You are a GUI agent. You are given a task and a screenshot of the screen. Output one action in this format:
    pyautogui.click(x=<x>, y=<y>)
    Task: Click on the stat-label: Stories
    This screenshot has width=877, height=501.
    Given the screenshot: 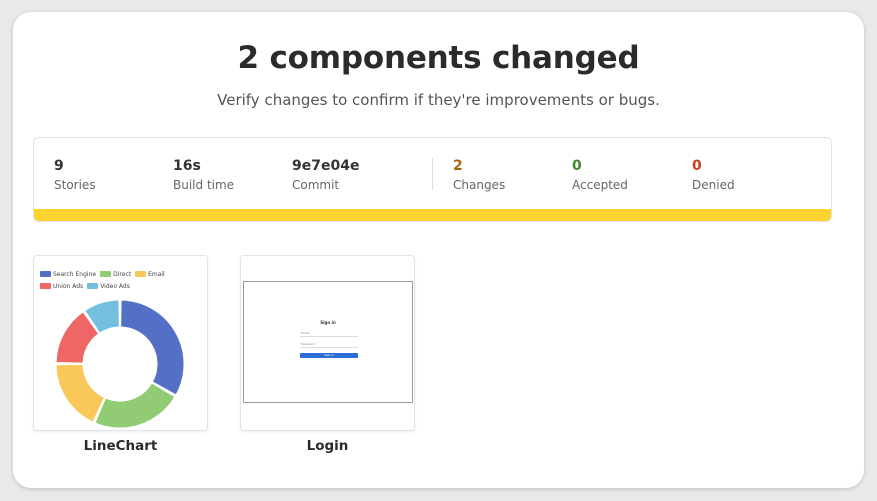 What is the action you would take?
    pyautogui.click(x=75, y=185)
    